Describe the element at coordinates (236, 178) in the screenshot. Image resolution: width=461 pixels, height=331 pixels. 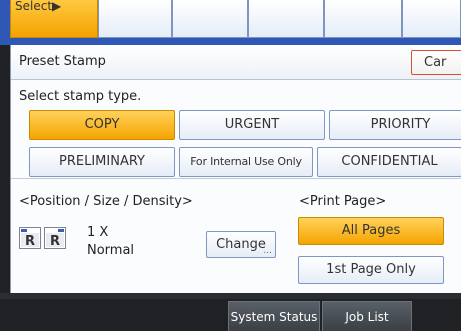
I see `section-divider` at that location.